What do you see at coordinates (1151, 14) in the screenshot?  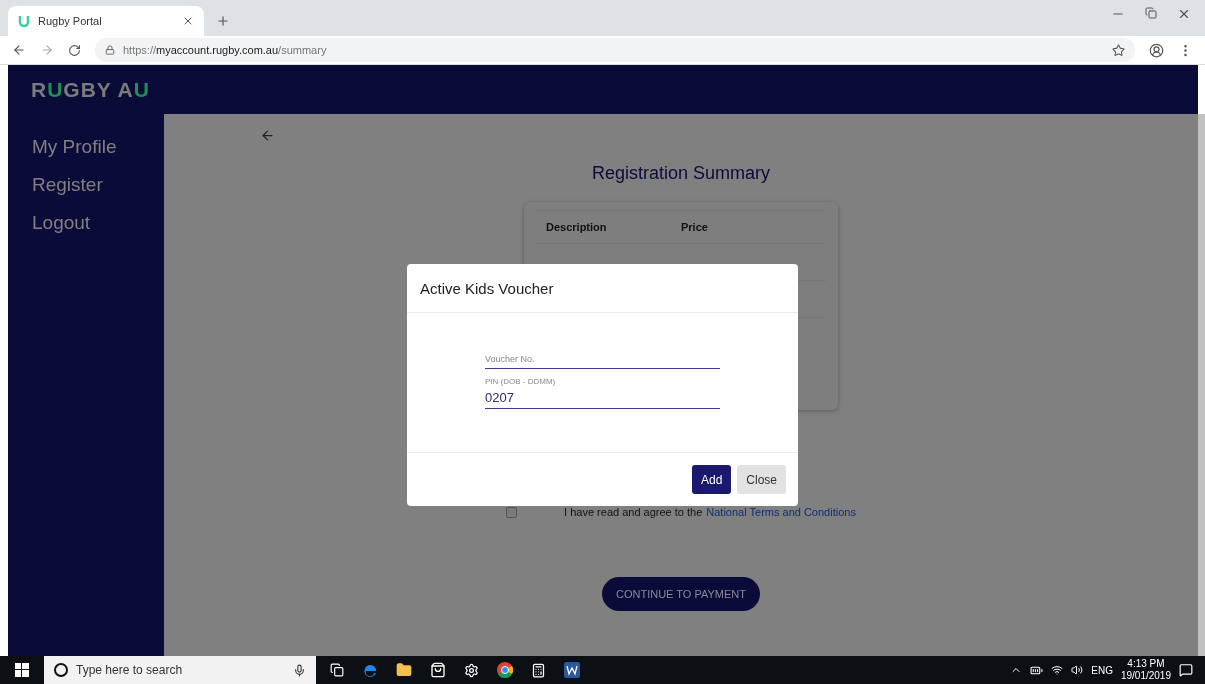 I see `restore-icon` at bounding box center [1151, 14].